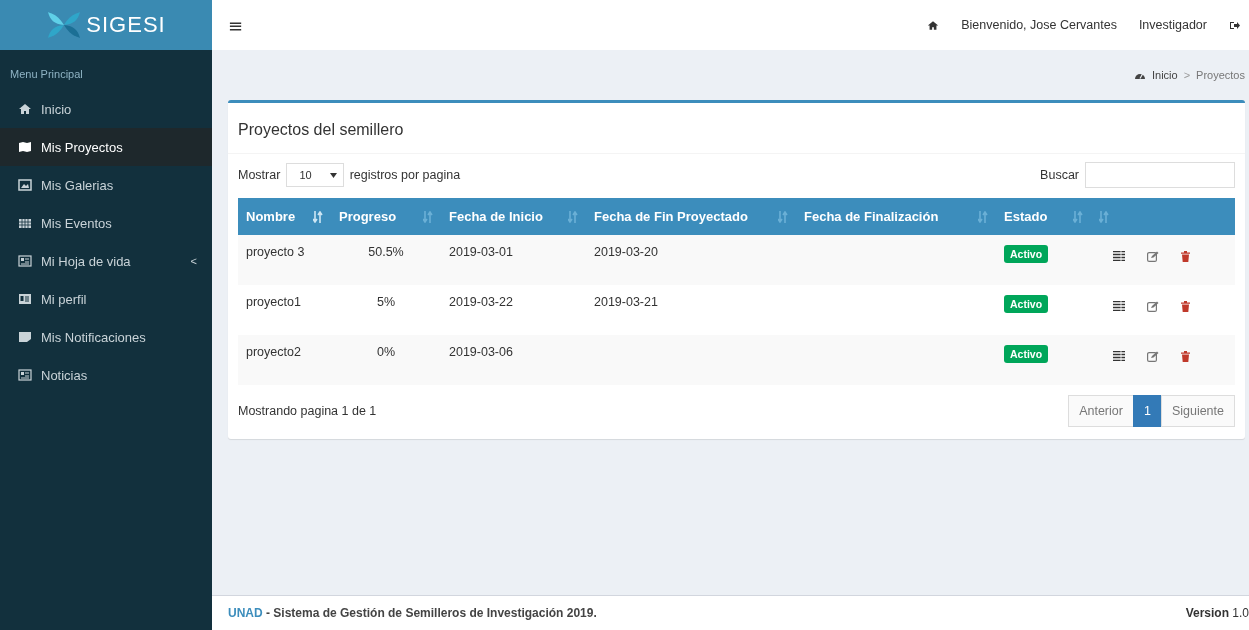  I want to click on table-cell: proyecto2, so click(273, 352).